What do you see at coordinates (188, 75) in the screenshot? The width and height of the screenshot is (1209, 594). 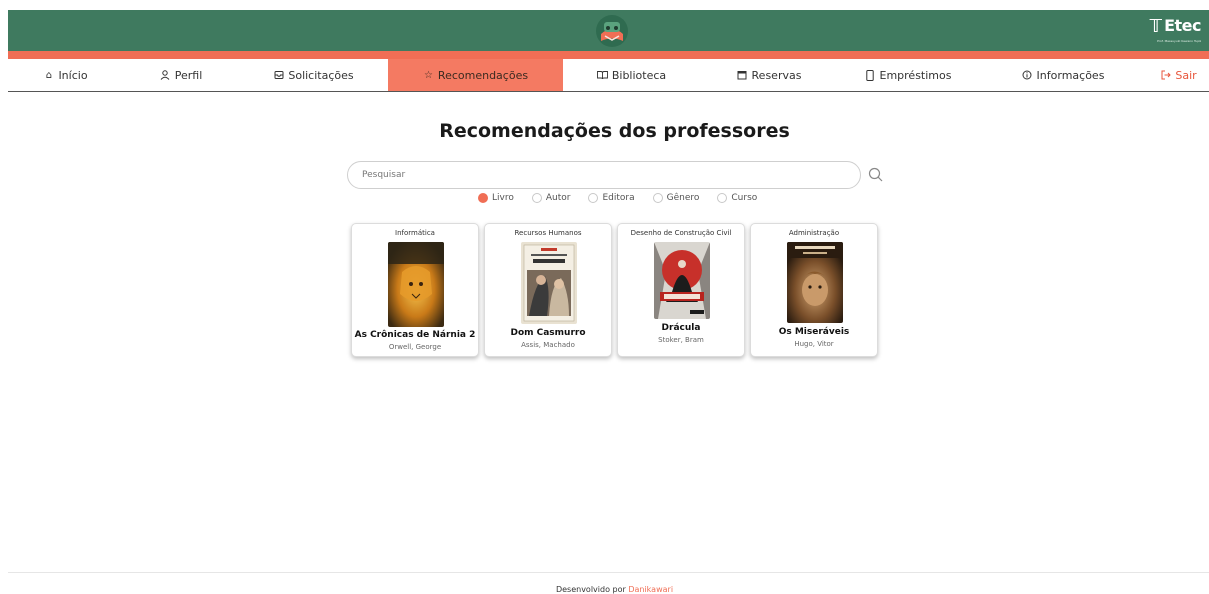 I see `nav-label: Perfil` at bounding box center [188, 75].